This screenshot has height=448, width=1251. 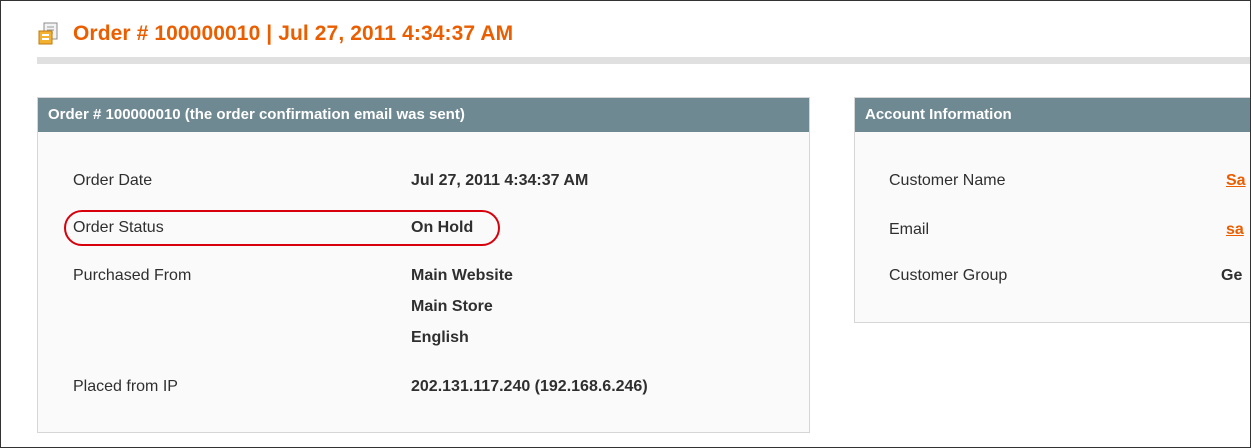 What do you see at coordinates (1236, 181) in the screenshot?
I see `customer-name-link: Sa` at bounding box center [1236, 181].